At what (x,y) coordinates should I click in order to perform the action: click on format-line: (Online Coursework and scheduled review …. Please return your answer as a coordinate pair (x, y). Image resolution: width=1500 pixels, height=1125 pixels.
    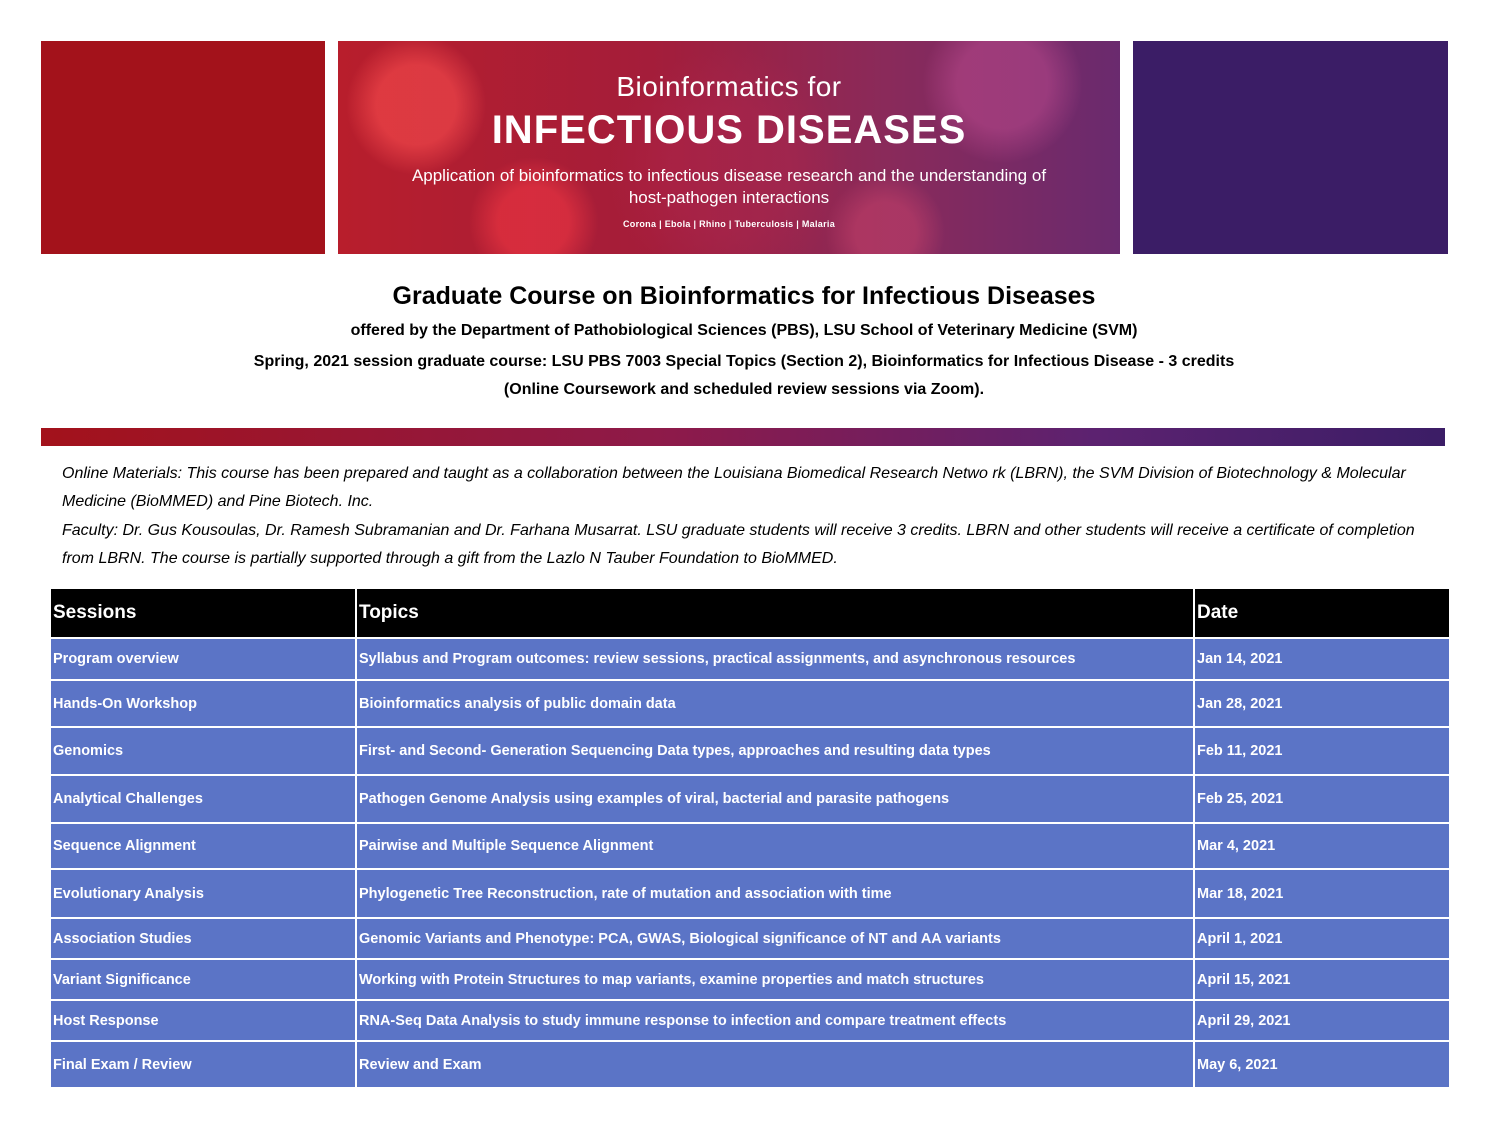
    Looking at the image, I should click on (744, 389).